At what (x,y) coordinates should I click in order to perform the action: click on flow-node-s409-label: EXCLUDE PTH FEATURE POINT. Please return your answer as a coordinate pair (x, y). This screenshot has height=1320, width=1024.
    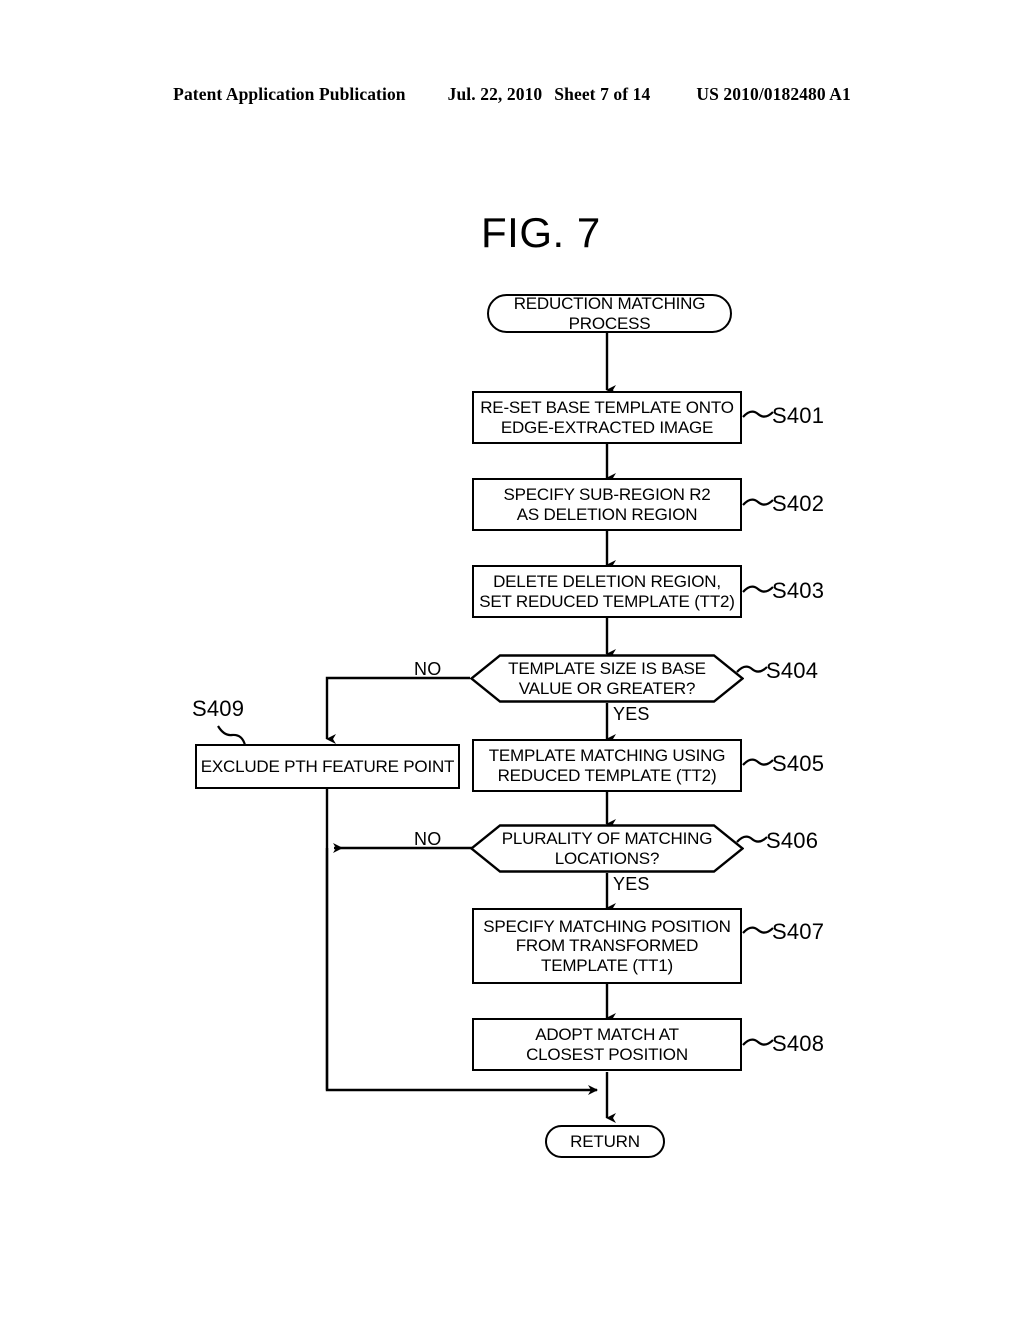
    Looking at the image, I should click on (327, 766).